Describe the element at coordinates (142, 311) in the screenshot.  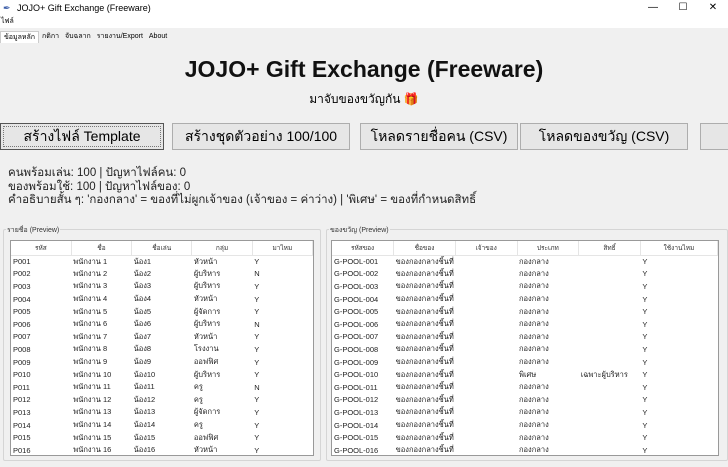
I see `table-cell: น้อง5` at that location.